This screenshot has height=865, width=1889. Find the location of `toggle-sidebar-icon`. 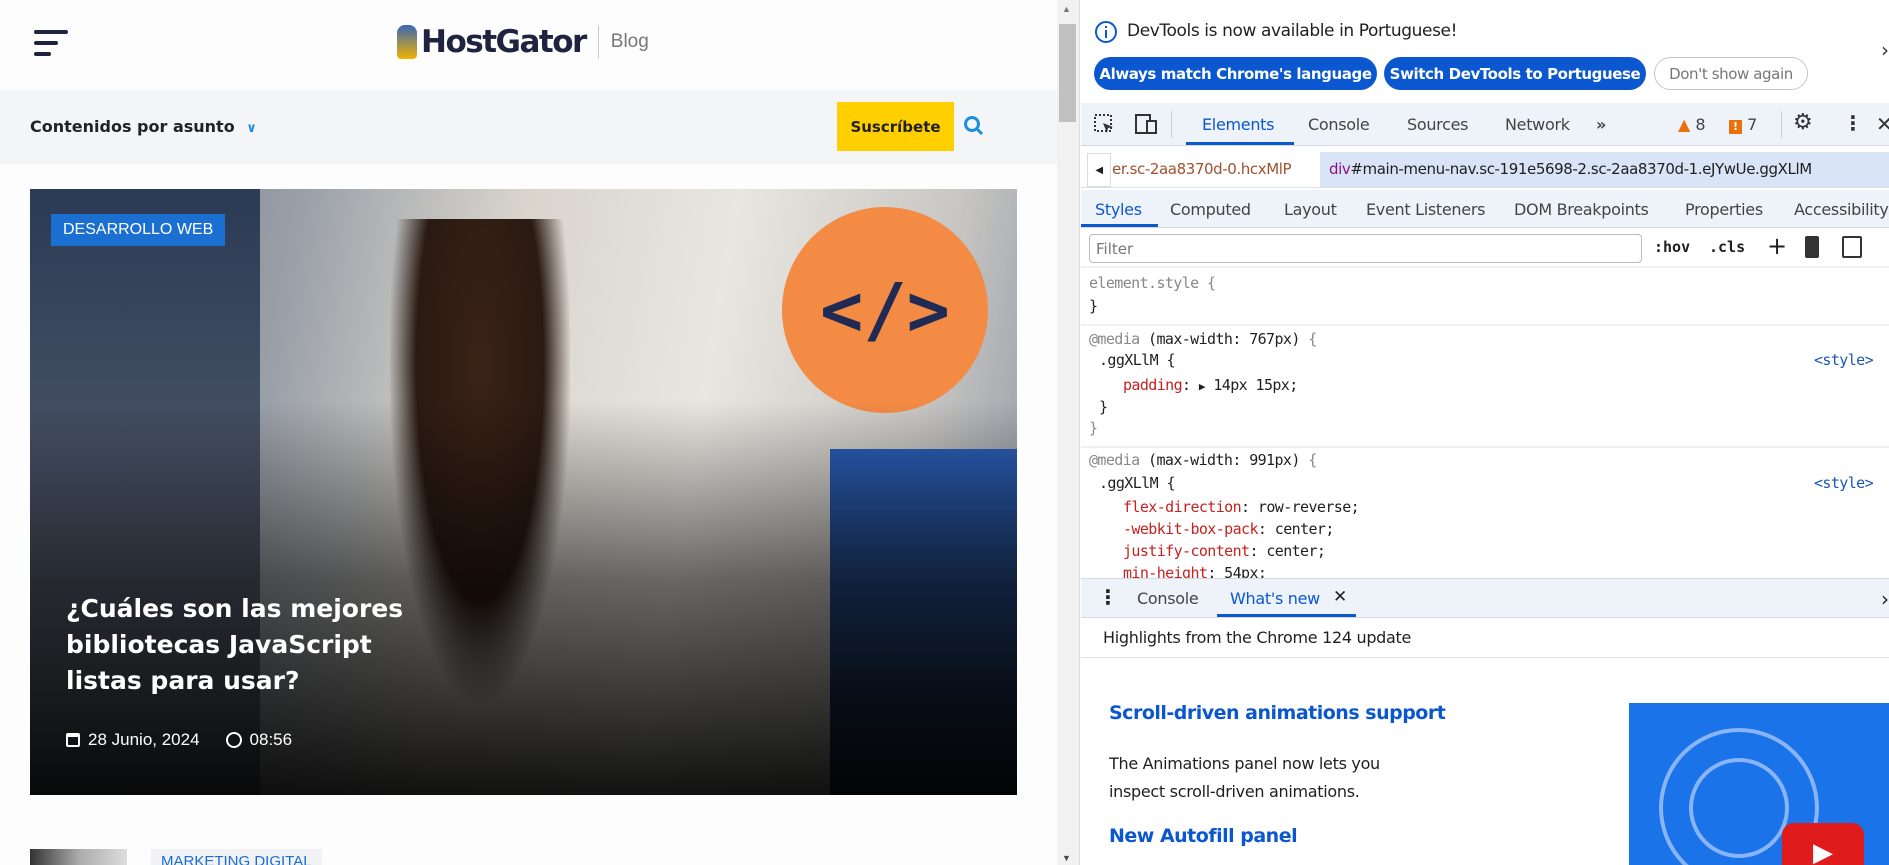

toggle-sidebar-icon is located at coordinates (1852, 247).